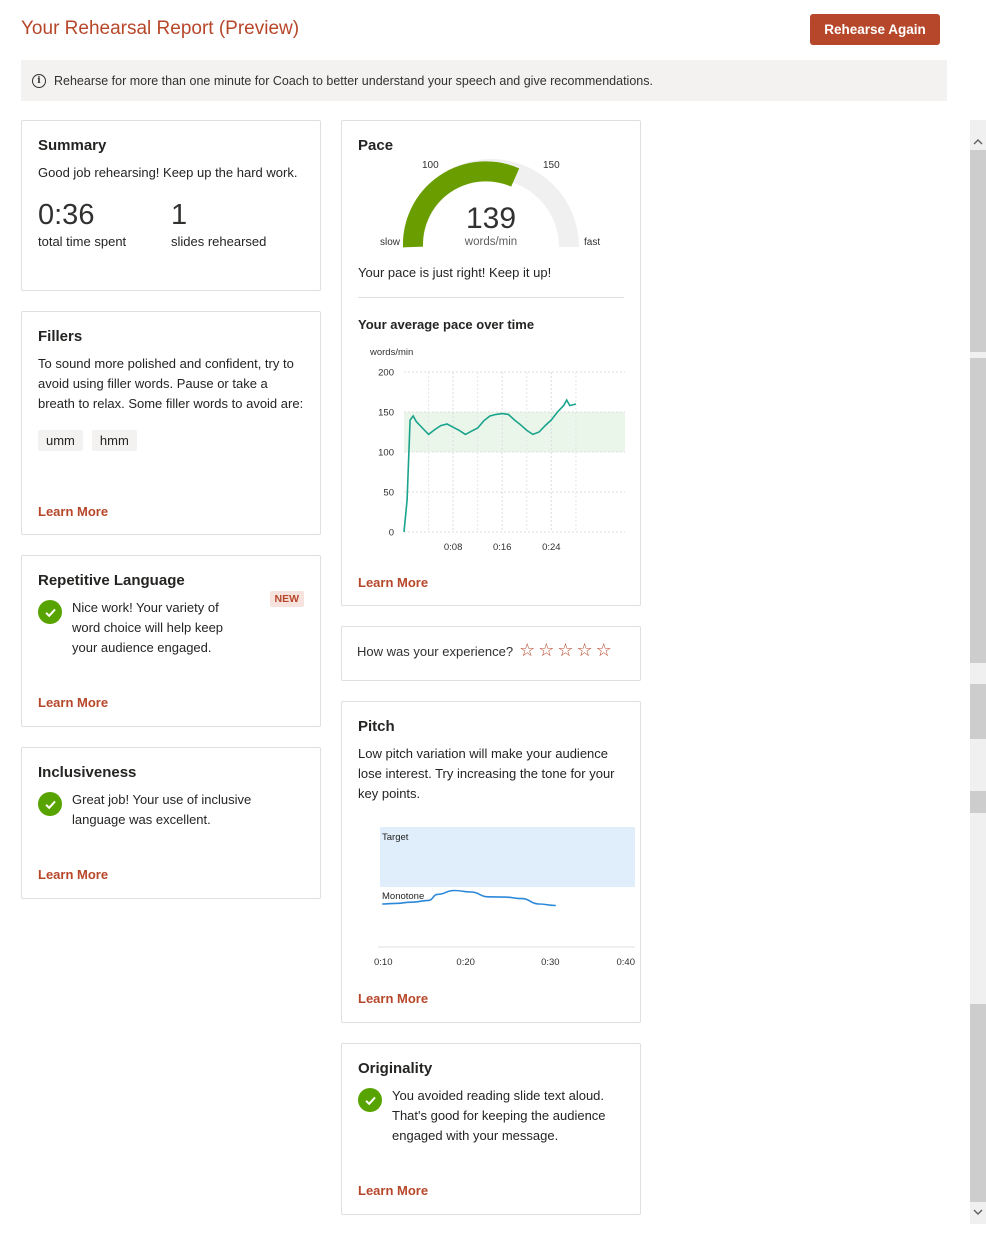 Image resolution: width=986 pixels, height=1251 pixels. What do you see at coordinates (237, 223) in the screenshot?
I see `slides-stat: 1 slides rehearsed` at bounding box center [237, 223].